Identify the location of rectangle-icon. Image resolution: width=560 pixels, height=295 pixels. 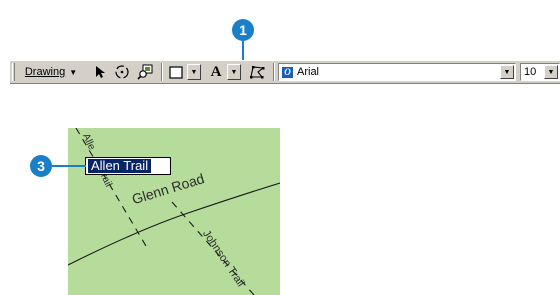
(176, 72).